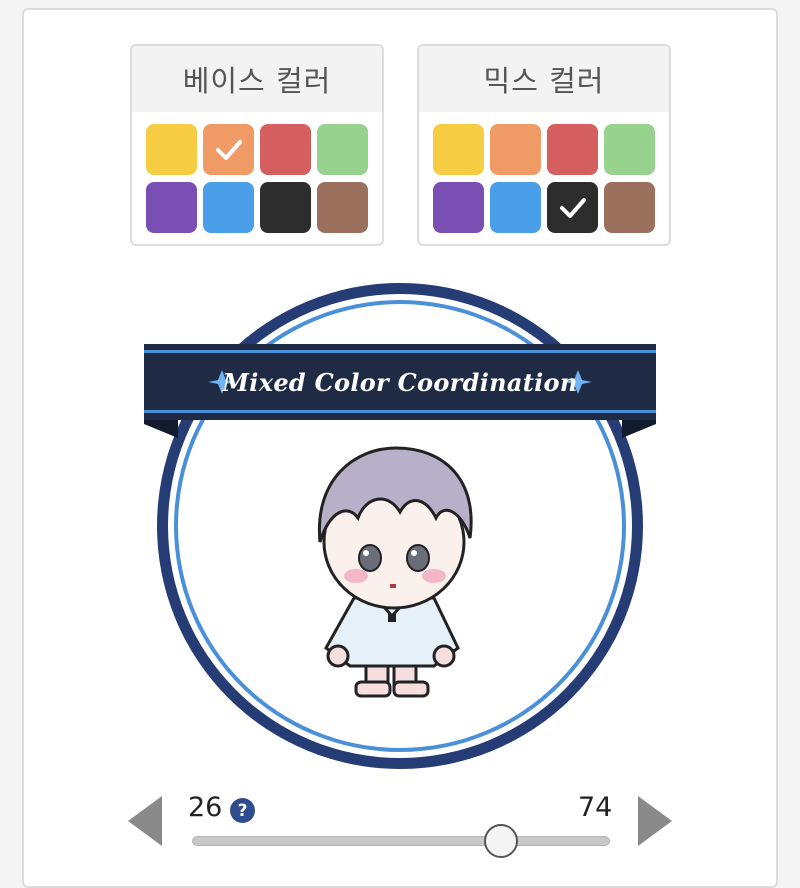 This screenshot has height=888, width=800. Describe the element at coordinates (395, 572) in the screenshot. I see `character-avatar` at that location.